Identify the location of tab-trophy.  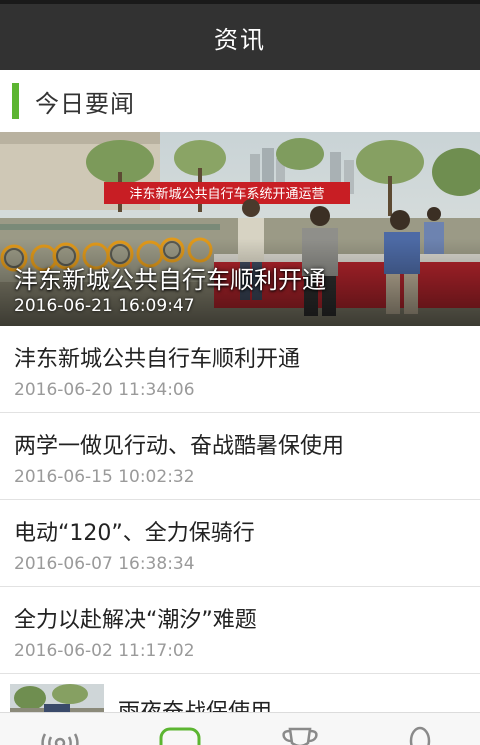
(300, 729).